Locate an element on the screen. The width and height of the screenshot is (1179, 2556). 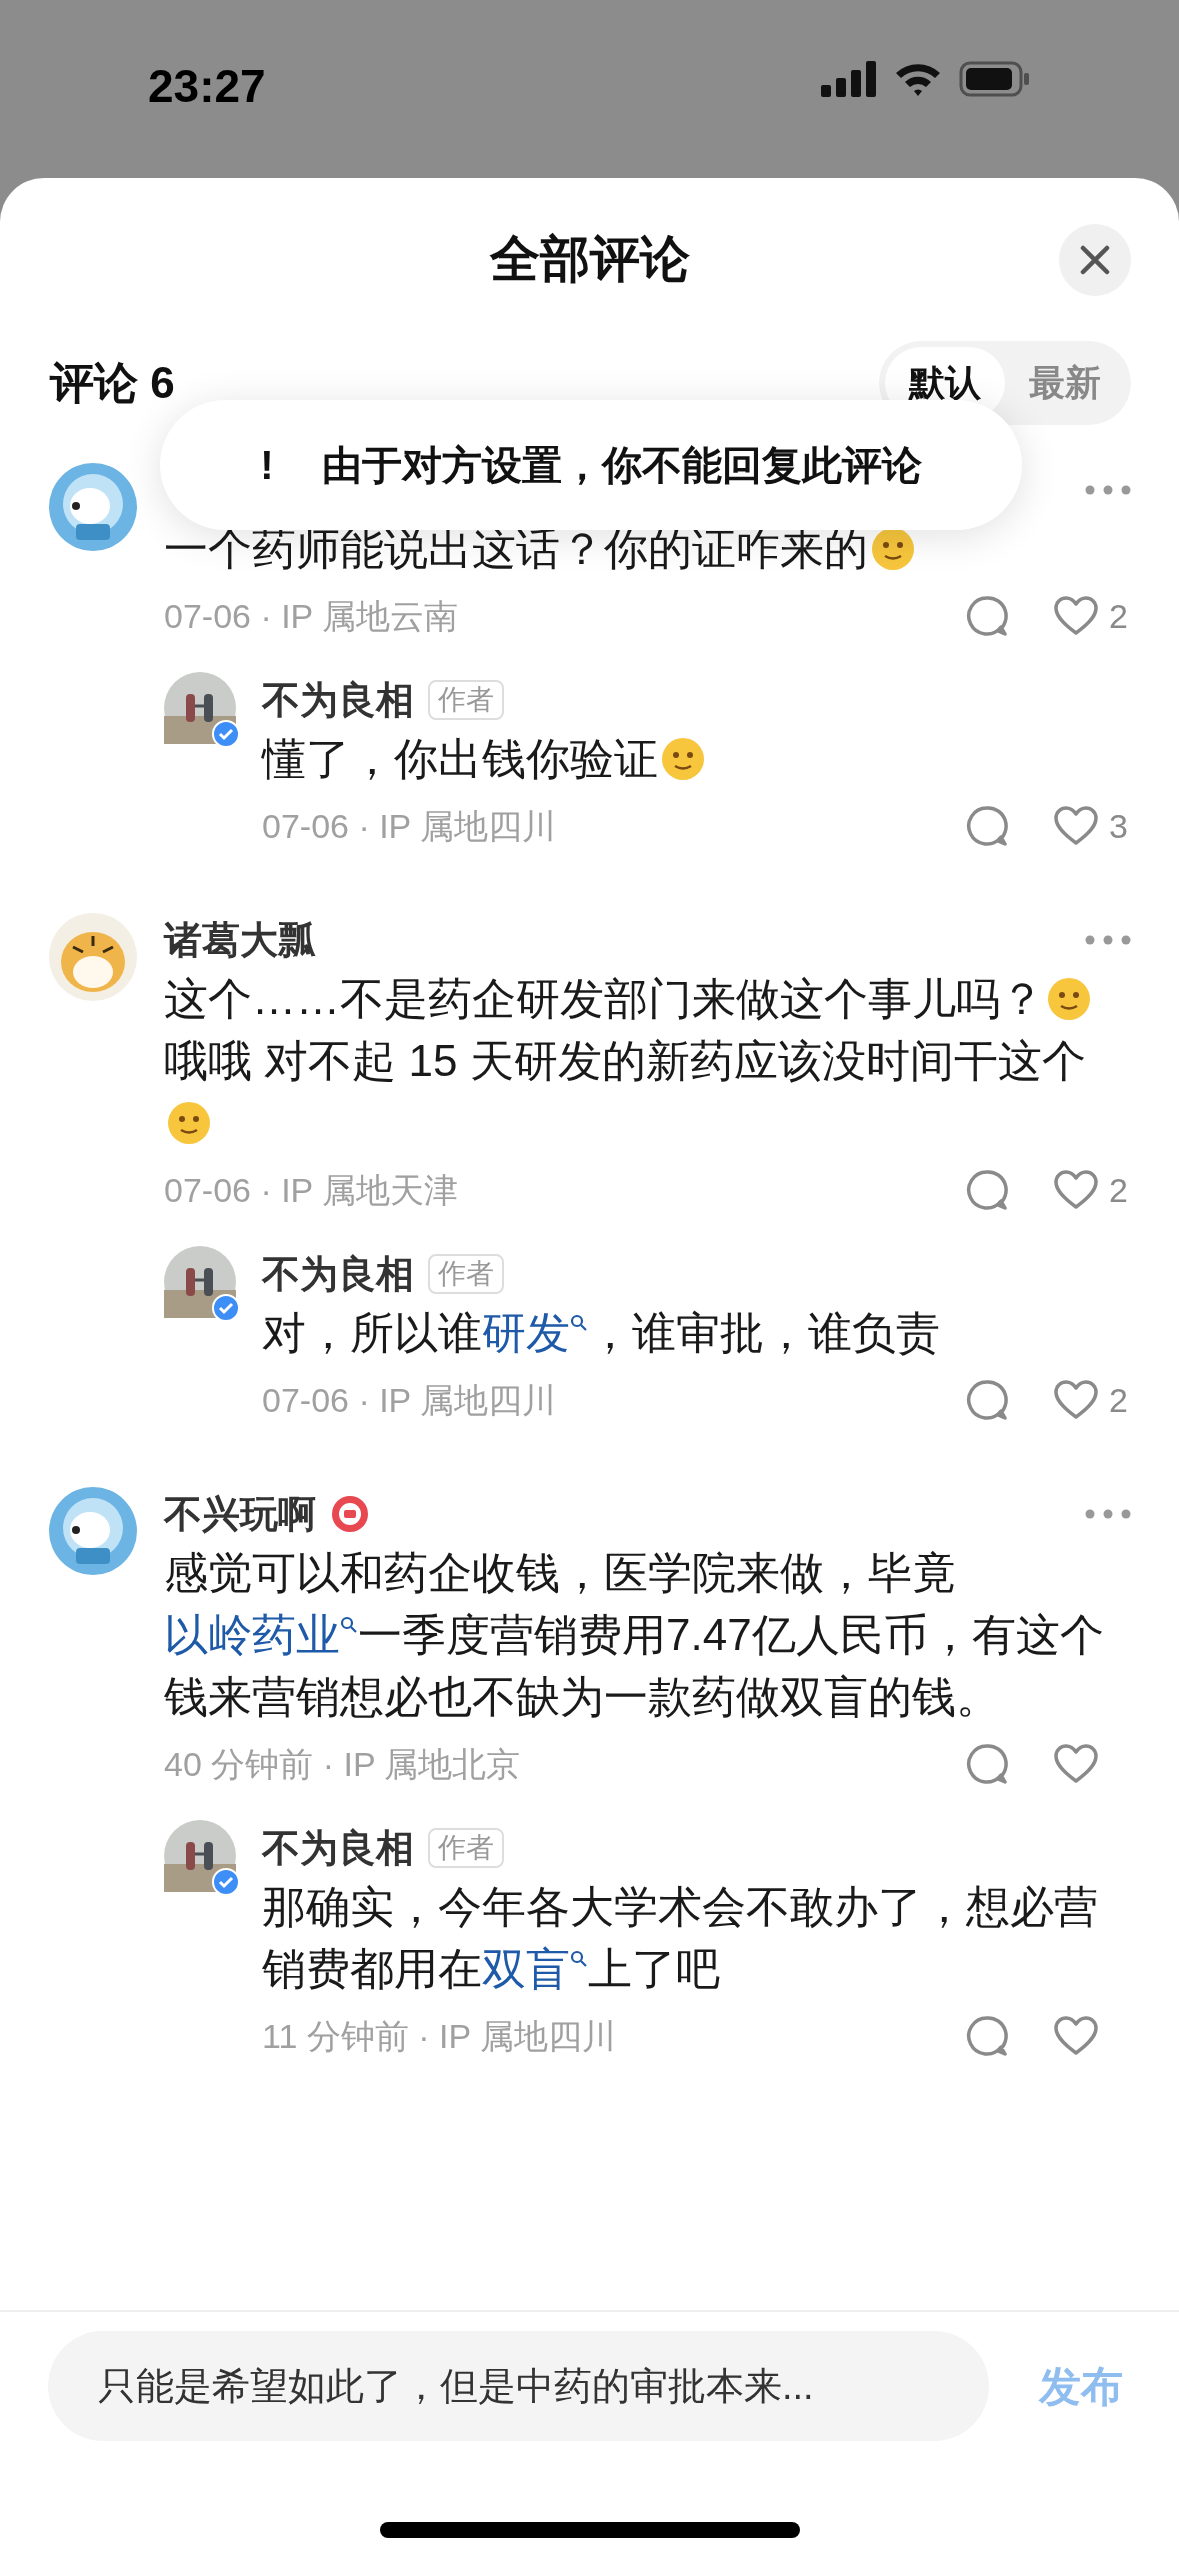
comment-count: 评论 6 is located at coordinates (113, 383).